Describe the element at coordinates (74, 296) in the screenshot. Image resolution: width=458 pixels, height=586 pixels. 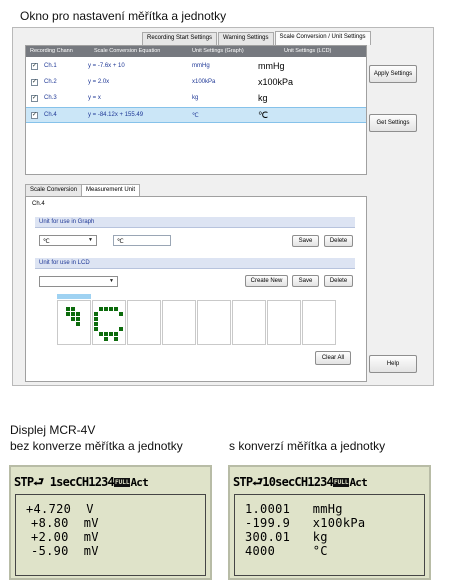
I see `editor-cursor-indicator` at that location.